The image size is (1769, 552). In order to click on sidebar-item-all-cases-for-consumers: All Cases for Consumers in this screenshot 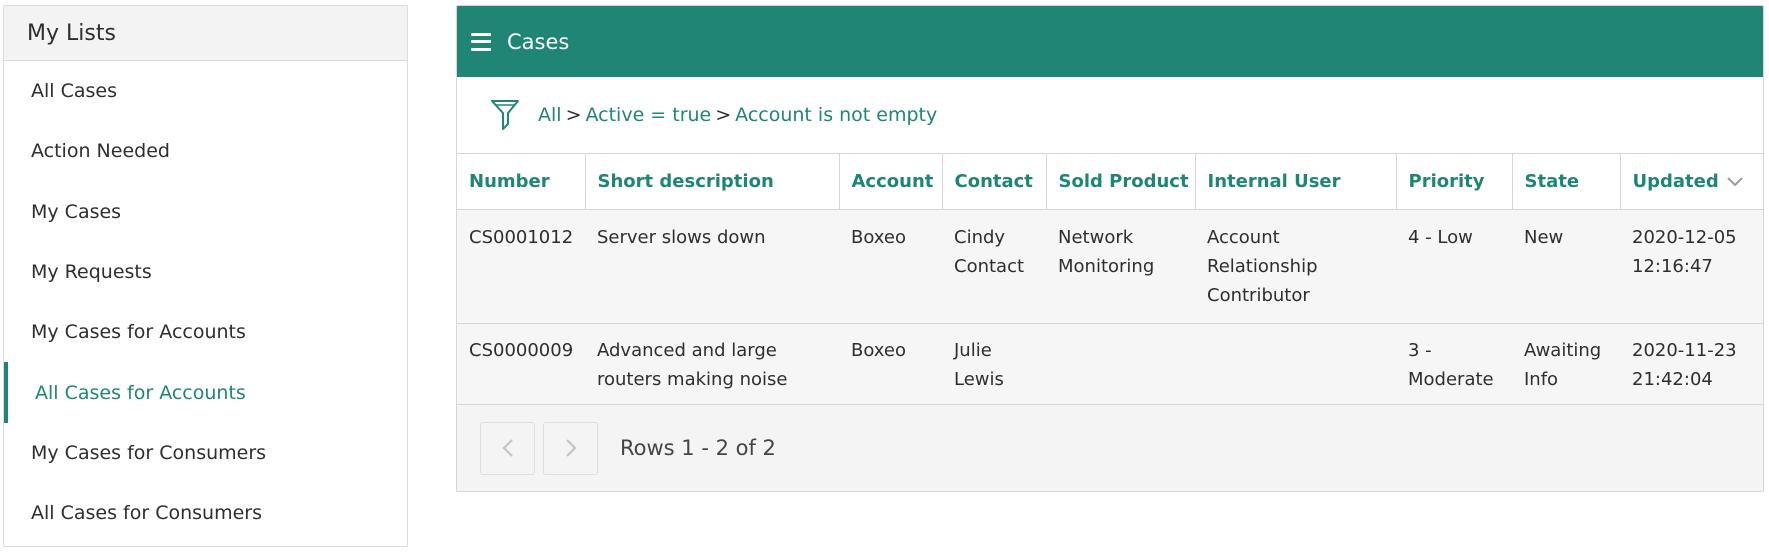, I will do `click(205, 513)`.